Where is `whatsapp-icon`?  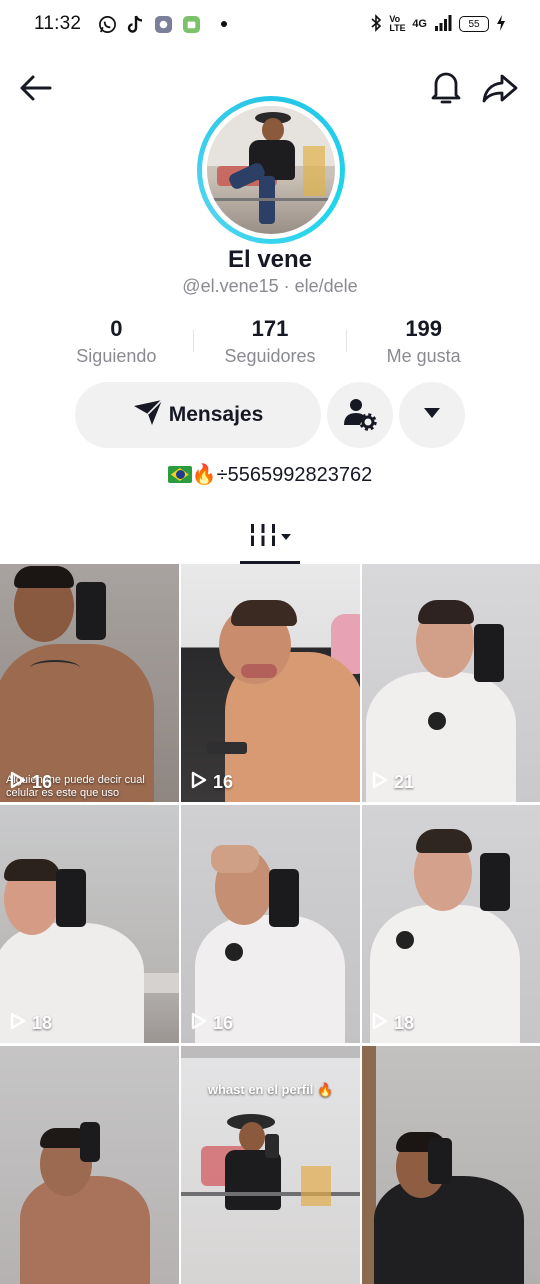 whatsapp-icon is located at coordinates (107, 24).